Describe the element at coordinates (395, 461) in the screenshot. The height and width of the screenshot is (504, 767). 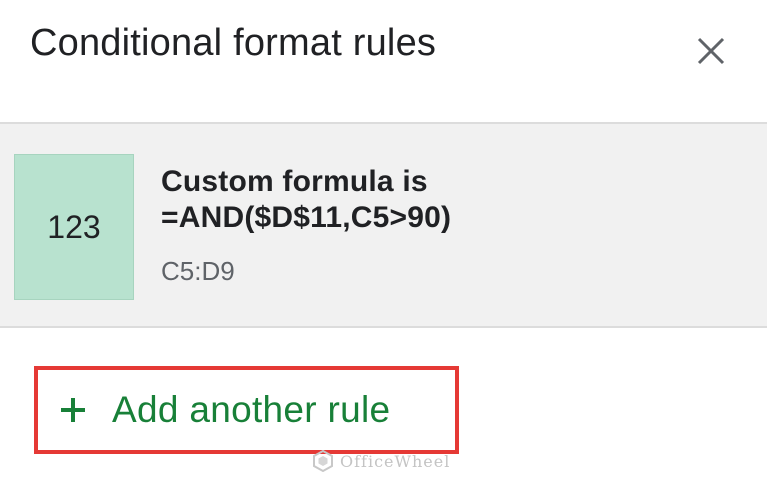
I see `watermark-text: OfficeWheel` at that location.